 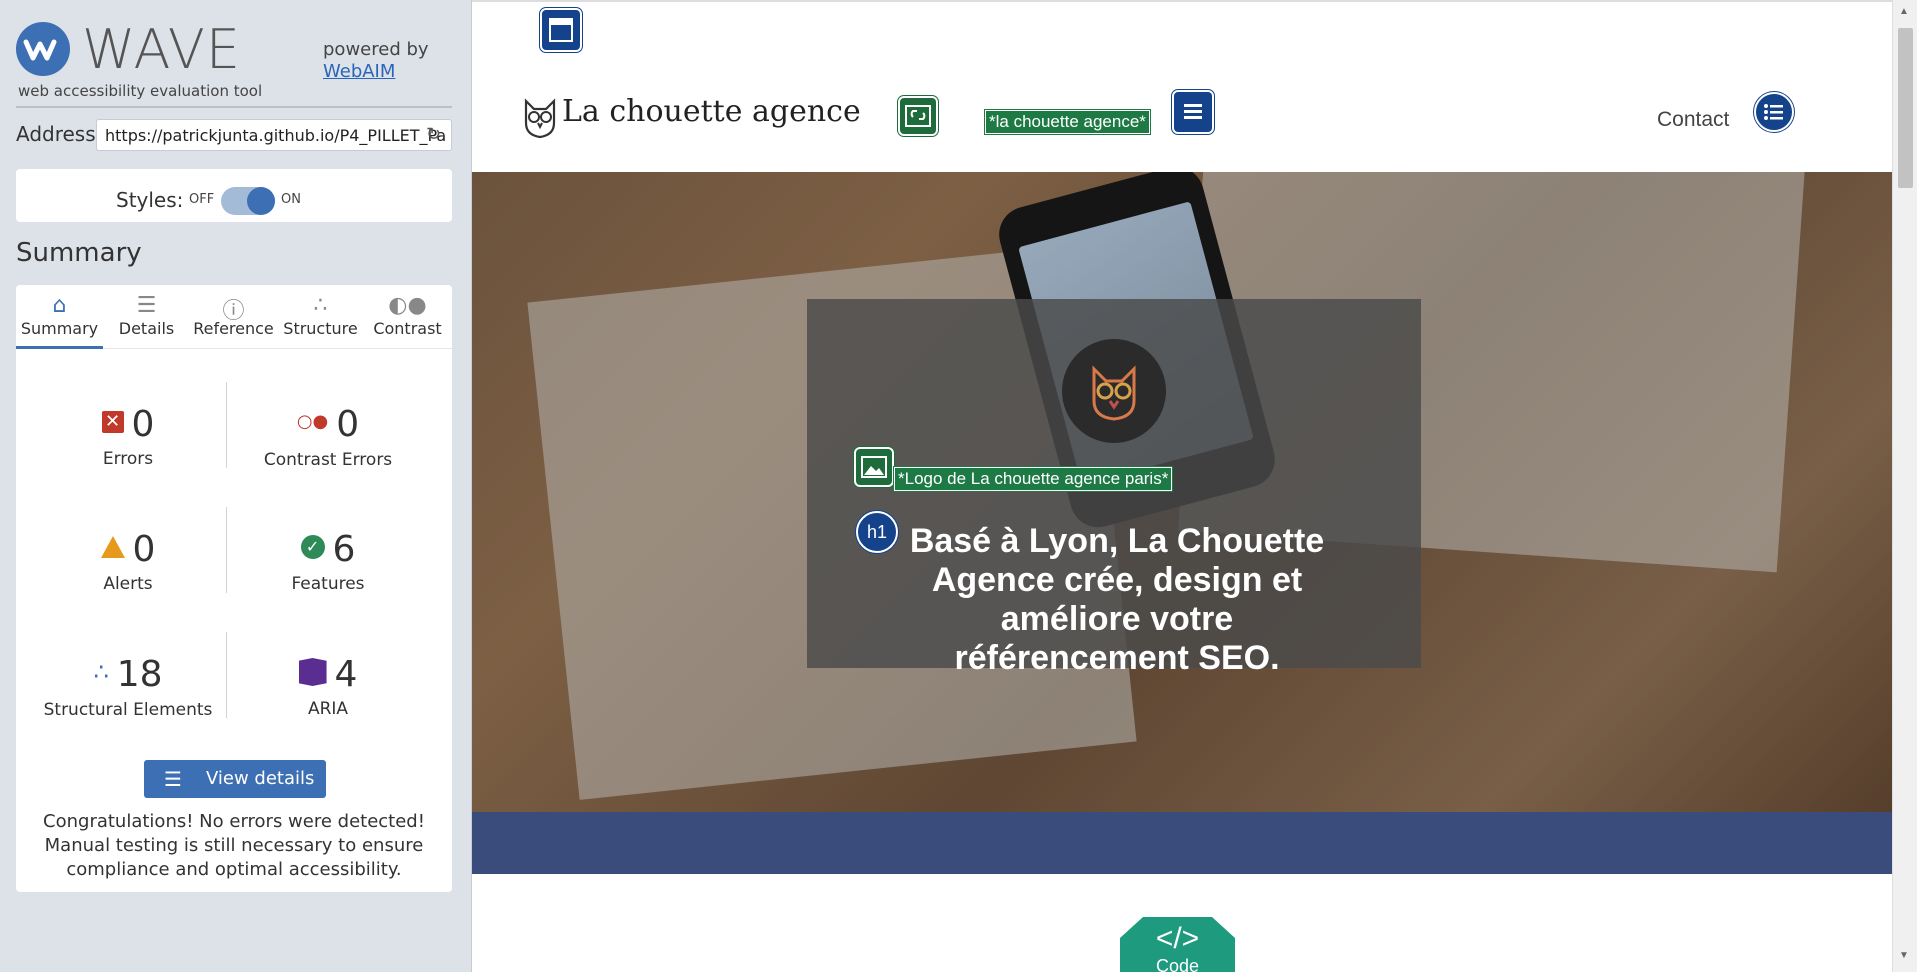 What do you see at coordinates (202, 199) in the screenshot?
I see `styles-off-label: OFF` at bounding box center [202, 199].